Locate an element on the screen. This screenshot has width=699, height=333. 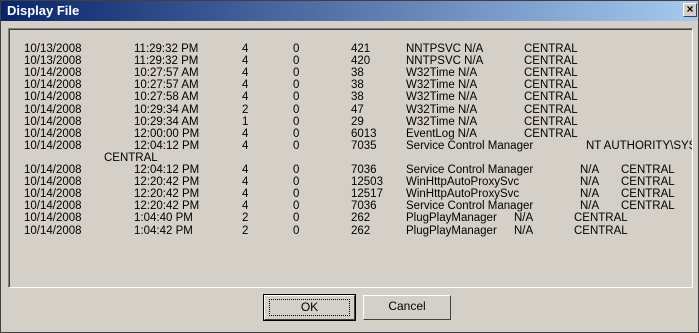
log-event-id: 421 is located at coordinates (361, 49).